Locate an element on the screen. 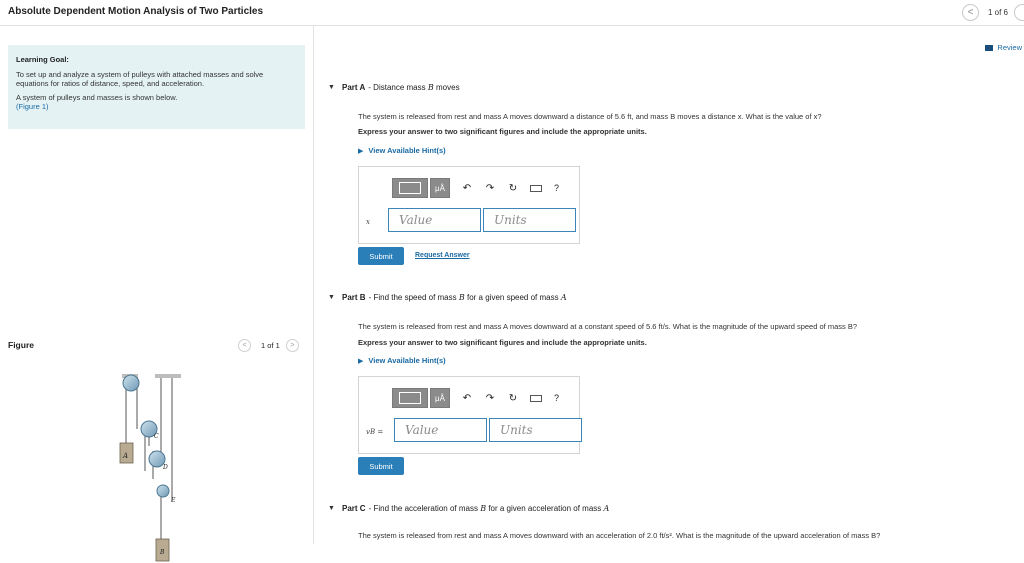 The width and height of the screenshot is (1024, 563). figure-pager: < 1 of 1 > is located at coordinates (268, 345).